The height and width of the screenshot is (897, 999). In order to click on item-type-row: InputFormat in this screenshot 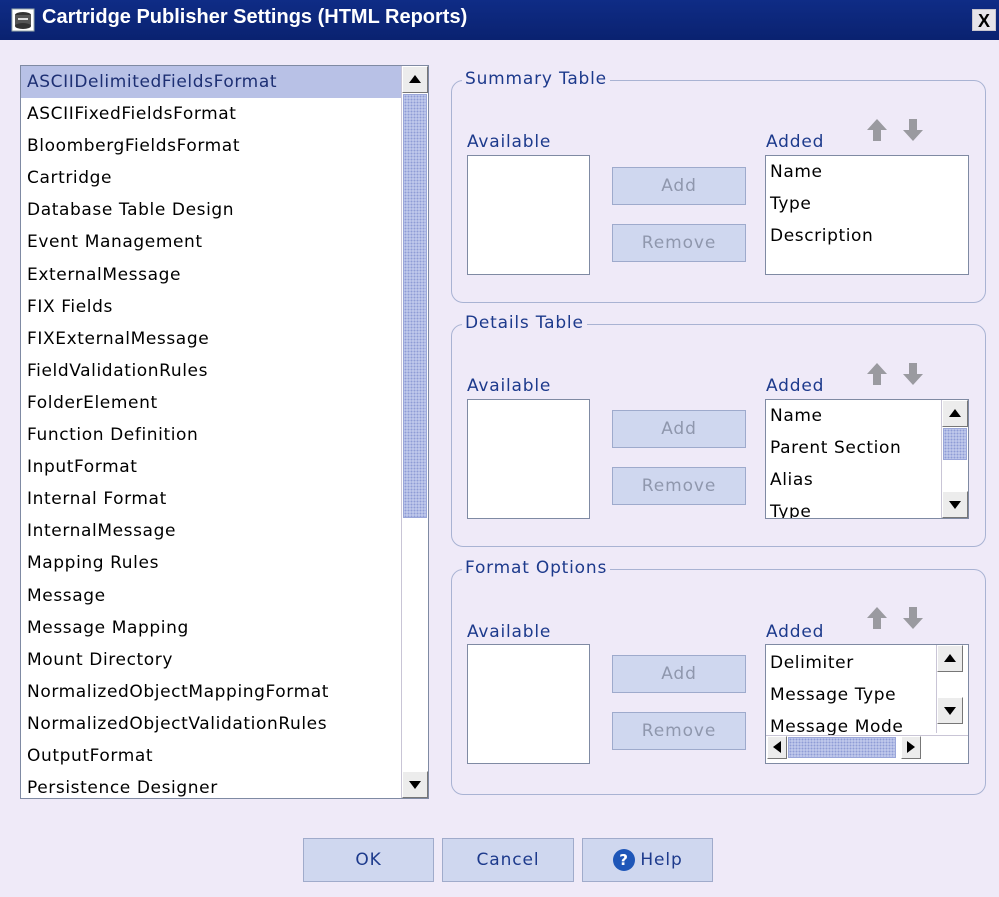, I will do `click(211, 467)`.